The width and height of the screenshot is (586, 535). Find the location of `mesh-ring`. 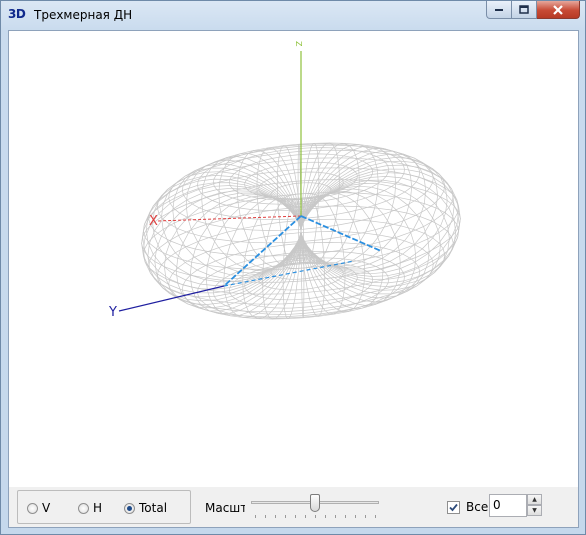

mesh-ring is located at coordinates (301, 286).